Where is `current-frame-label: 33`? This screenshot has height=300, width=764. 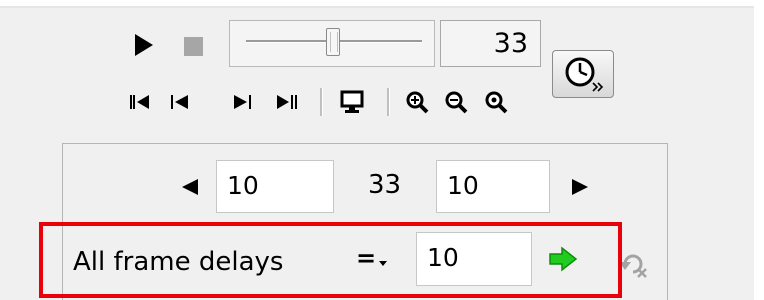 current-frame-label: 33 is located at coordinates (385, 185).